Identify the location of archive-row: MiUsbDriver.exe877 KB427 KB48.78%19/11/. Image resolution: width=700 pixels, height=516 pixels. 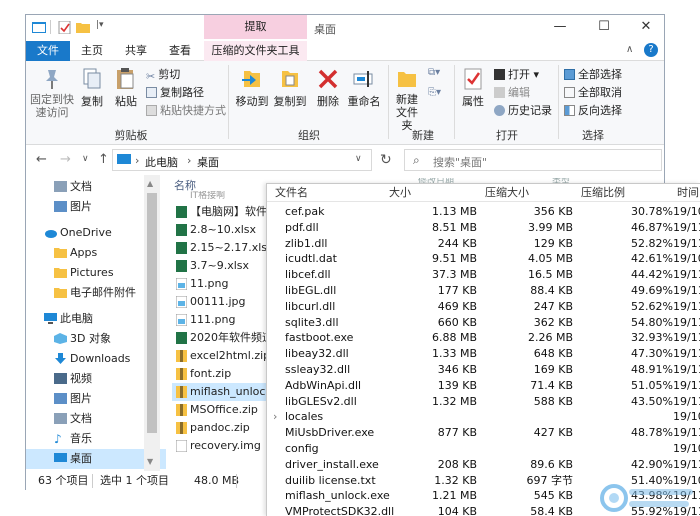
(483, 433).